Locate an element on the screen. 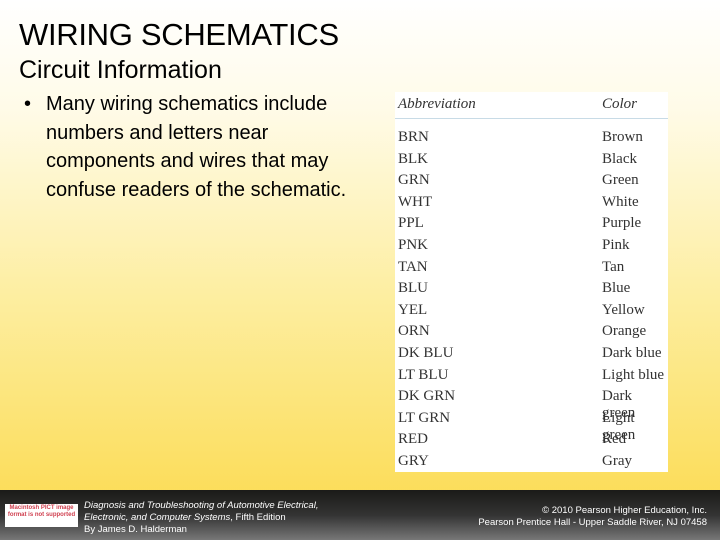 The image size is (720, 540). abbreviation-cell: LT GRN is located at coordinates (424, 417).